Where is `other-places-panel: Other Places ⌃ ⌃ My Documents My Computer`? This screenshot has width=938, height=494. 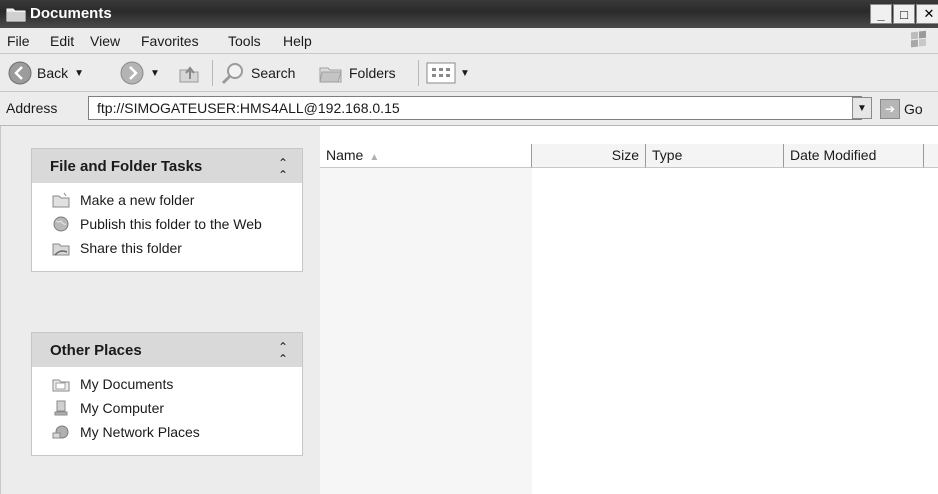 other-places-panel: Other Places ⌃ ⌃ My Documents My Computer is located at coordinates (167, 394).